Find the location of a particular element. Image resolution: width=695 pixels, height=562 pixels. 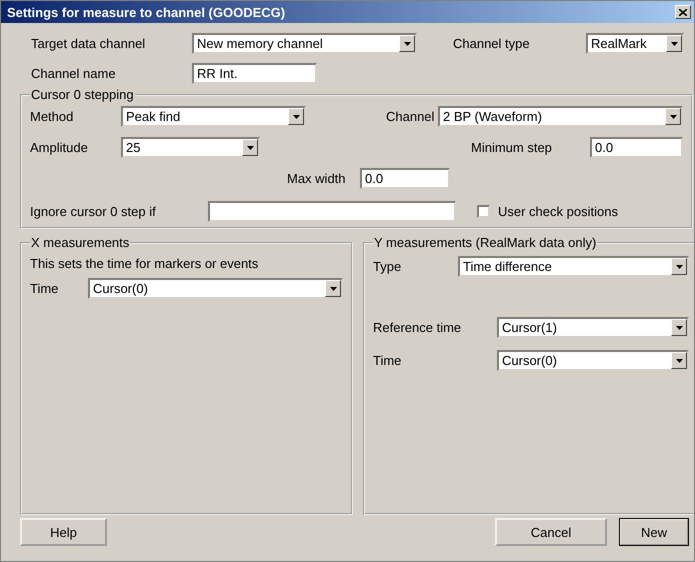

field-label: Method is located at coordinates (52, 116).